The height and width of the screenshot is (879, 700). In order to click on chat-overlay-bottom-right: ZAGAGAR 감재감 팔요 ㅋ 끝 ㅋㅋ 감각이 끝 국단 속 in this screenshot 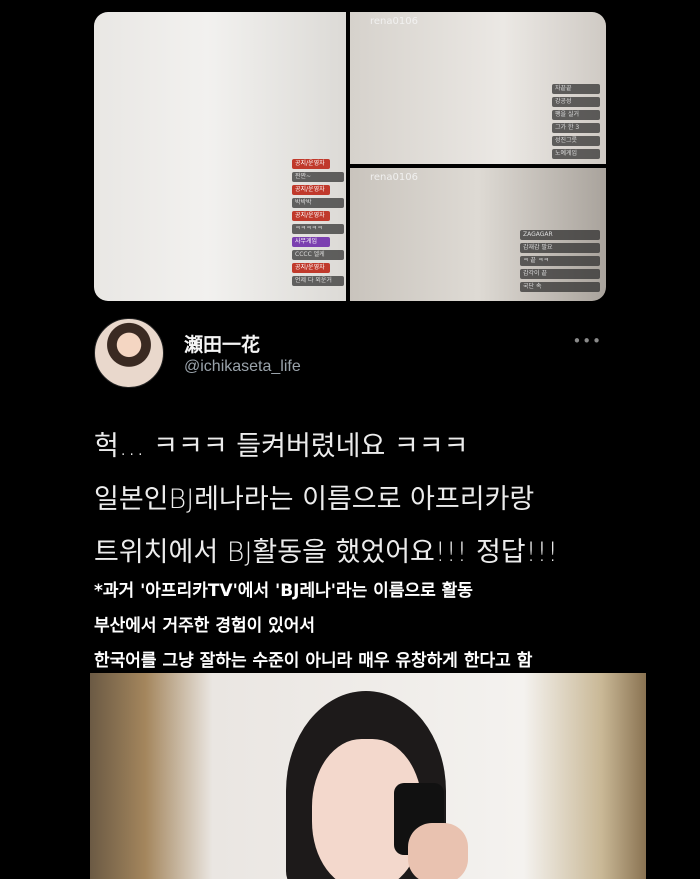, I will do `click(560, 261)`.